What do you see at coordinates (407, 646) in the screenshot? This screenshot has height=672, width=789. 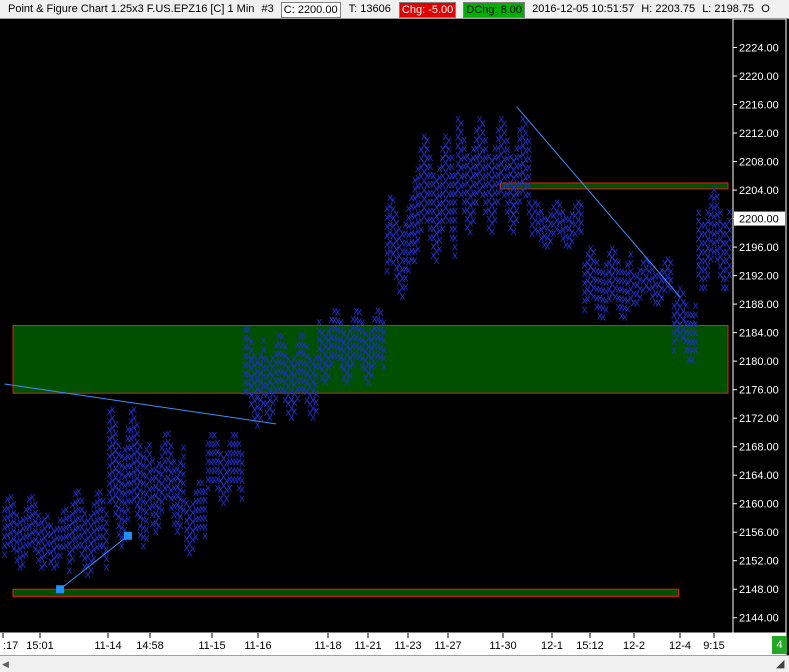 I see `date-tick-label: 11-23` at bounding box center [407, 646].